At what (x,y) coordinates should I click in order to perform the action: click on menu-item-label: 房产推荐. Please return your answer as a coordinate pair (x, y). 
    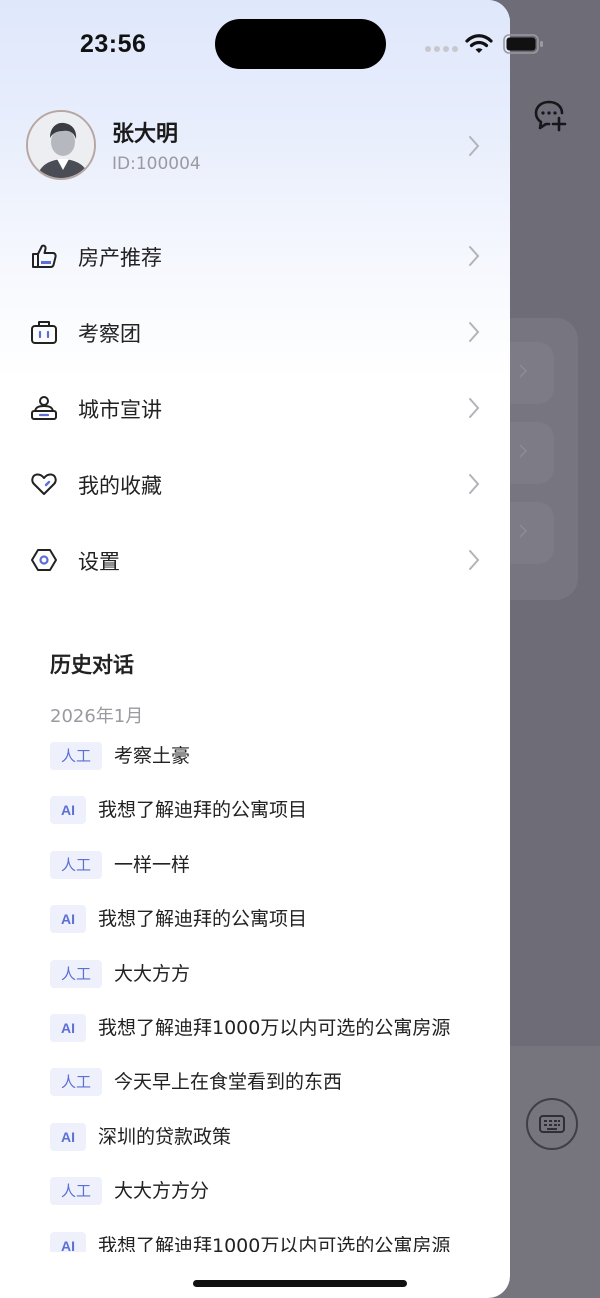
    Looking at the image, I should click on (120, 258).